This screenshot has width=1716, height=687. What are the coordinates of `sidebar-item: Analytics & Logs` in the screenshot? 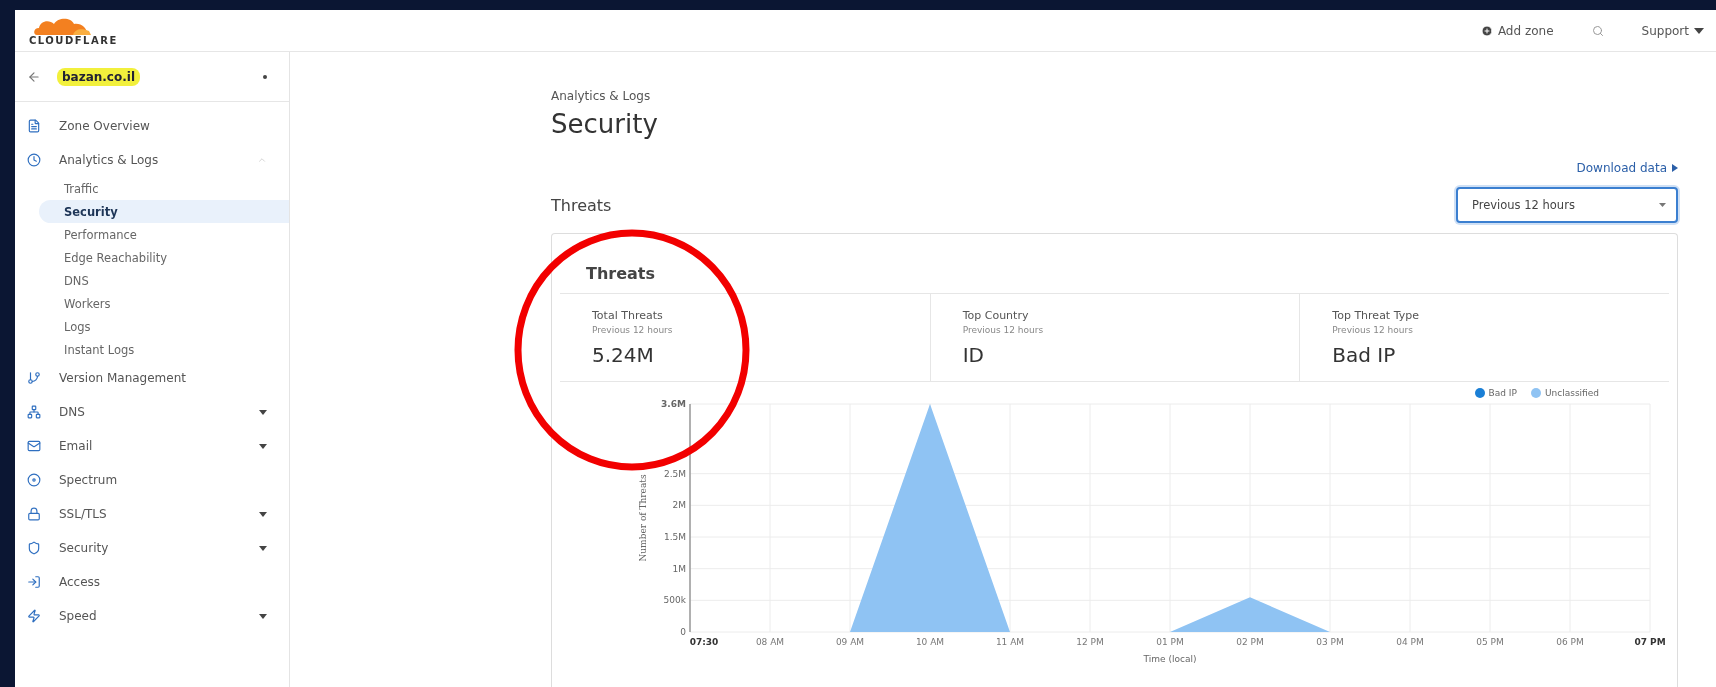 It's located at (152, 160).